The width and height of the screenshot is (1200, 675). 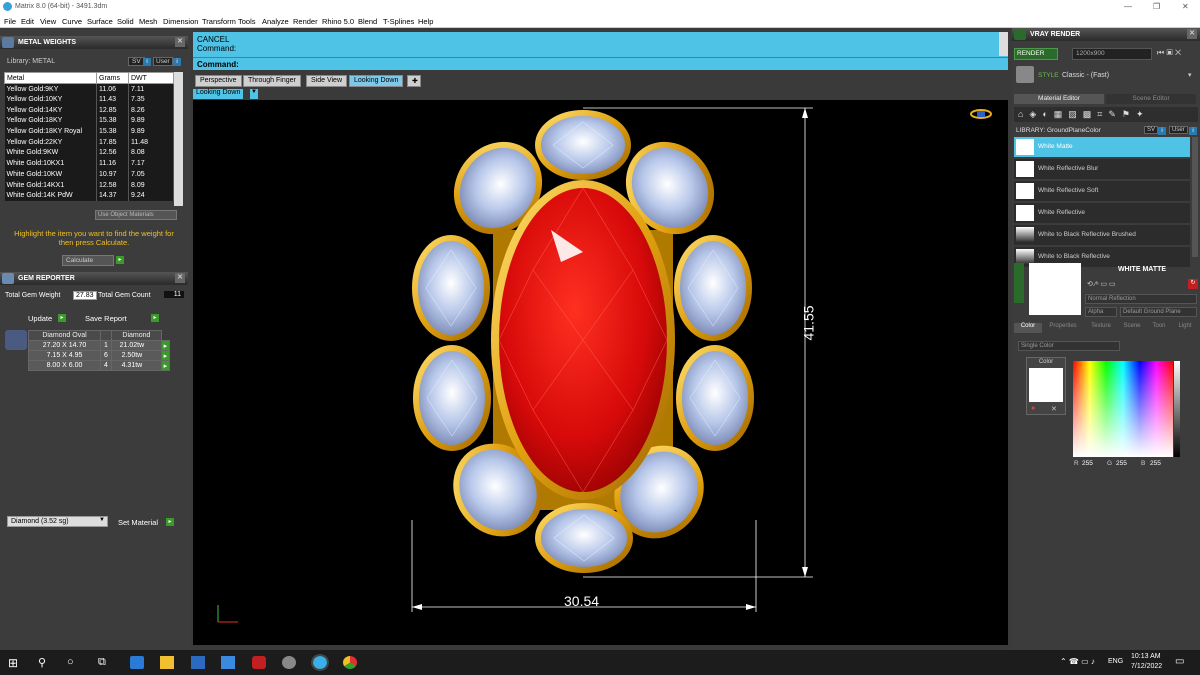 What do you see at coordinates (27, 21) in the screenshot?
I see `menu-edit: Edit` at bounding box center [27, 21].